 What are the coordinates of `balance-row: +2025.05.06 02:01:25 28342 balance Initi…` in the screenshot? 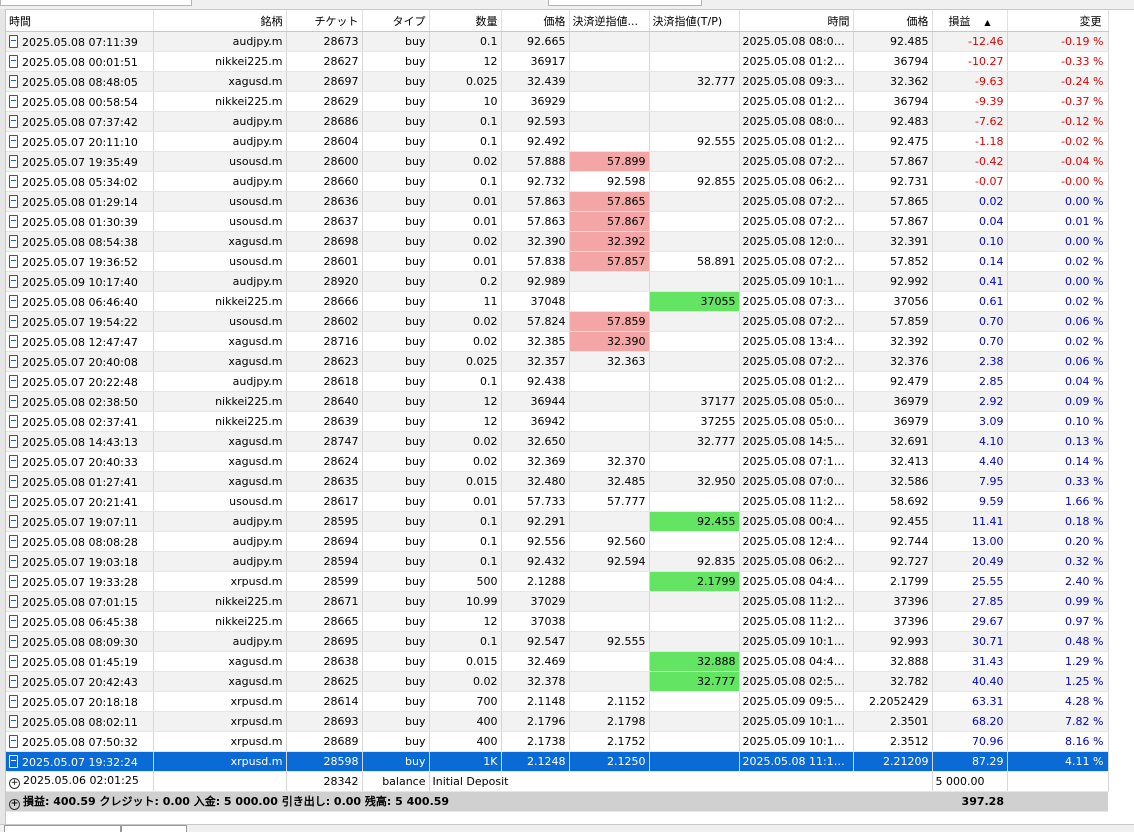 It's located at (557, 781).